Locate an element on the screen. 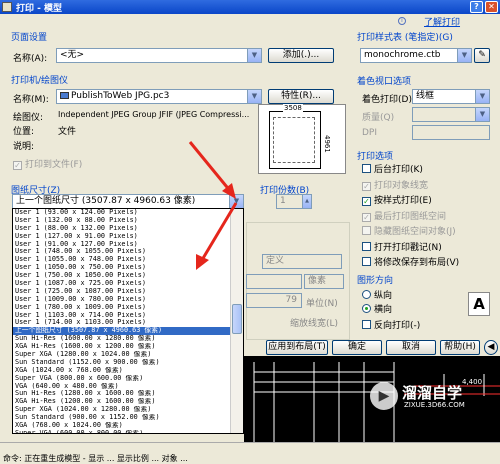 The image size is (500, 464). annotation-arrows is located at coordinates (213, 205).